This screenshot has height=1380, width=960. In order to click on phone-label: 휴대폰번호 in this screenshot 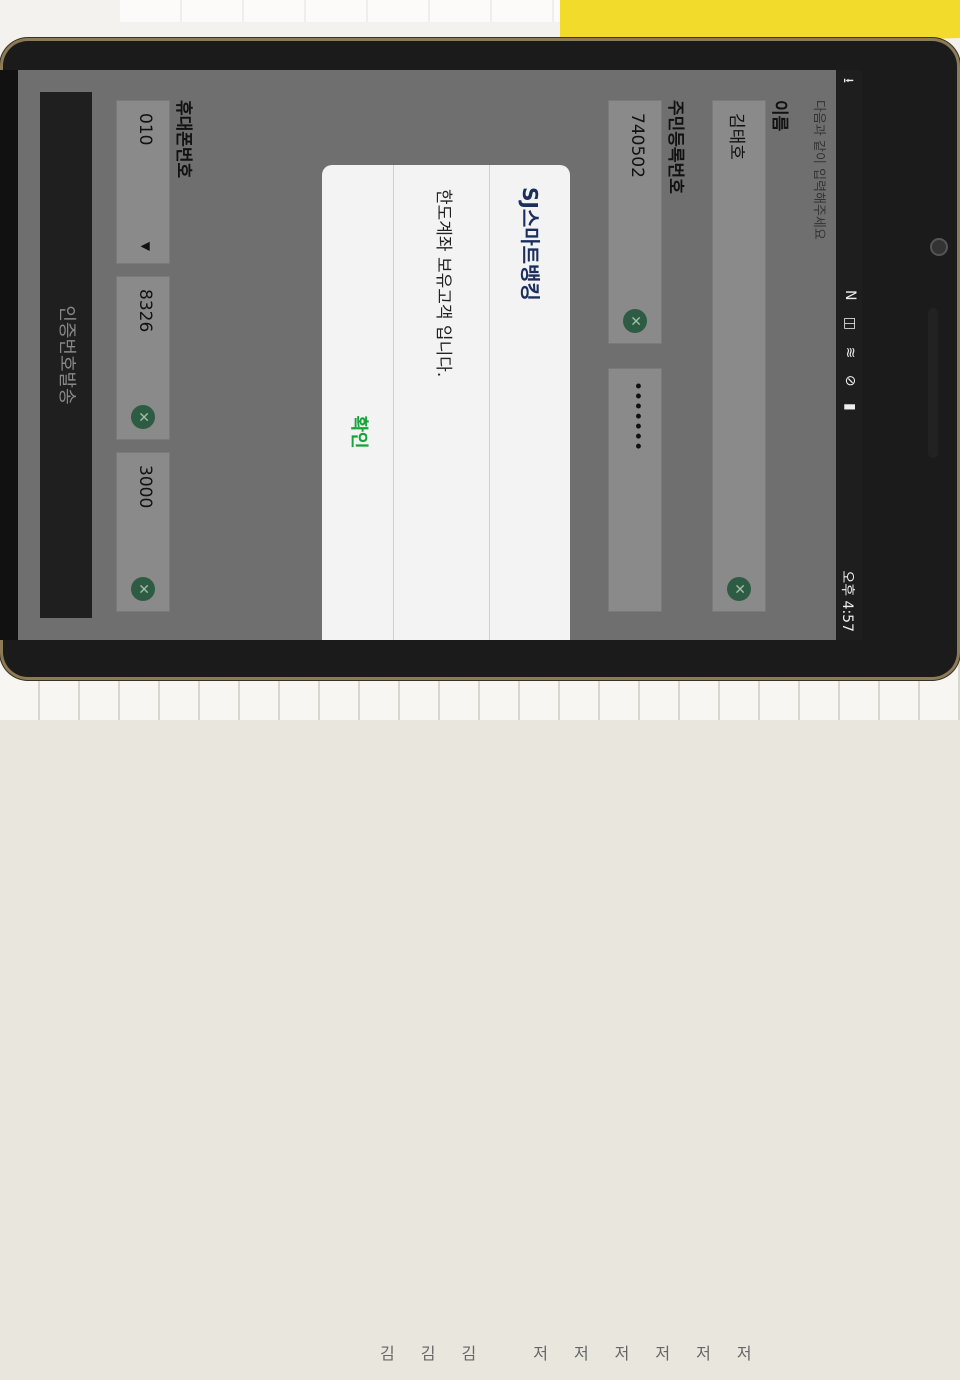, I will do `click(183, 139)`.